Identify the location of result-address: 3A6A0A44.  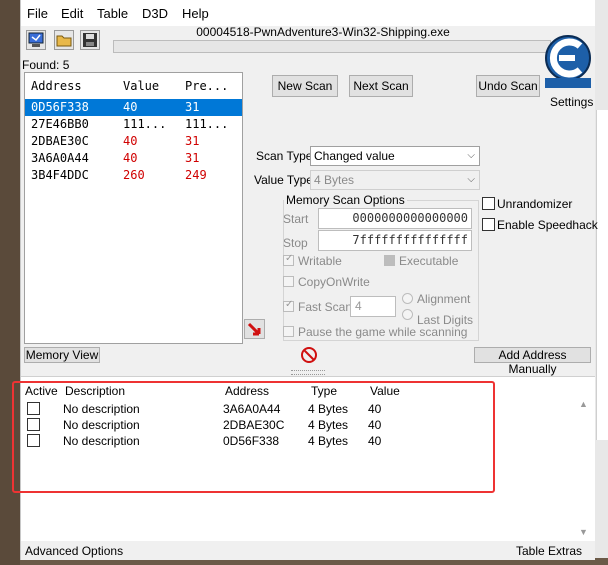
(60, 158).